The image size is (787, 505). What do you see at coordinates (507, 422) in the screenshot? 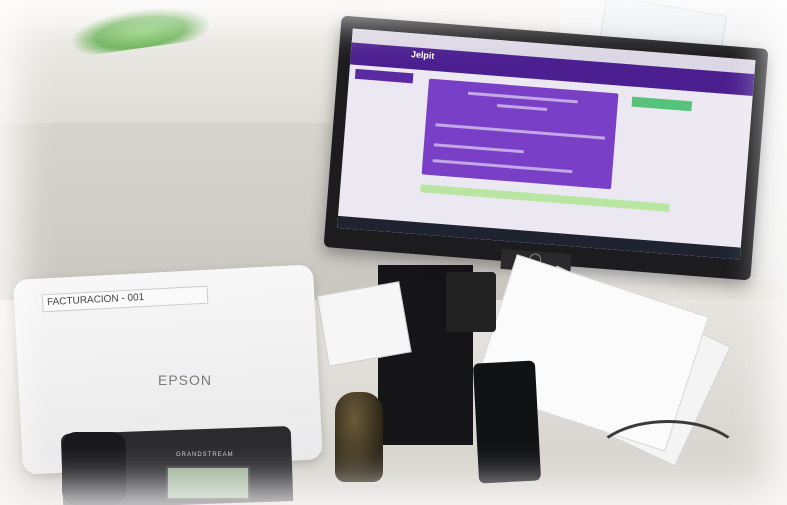
I see `smartphone` at bounding box center [507, 422].